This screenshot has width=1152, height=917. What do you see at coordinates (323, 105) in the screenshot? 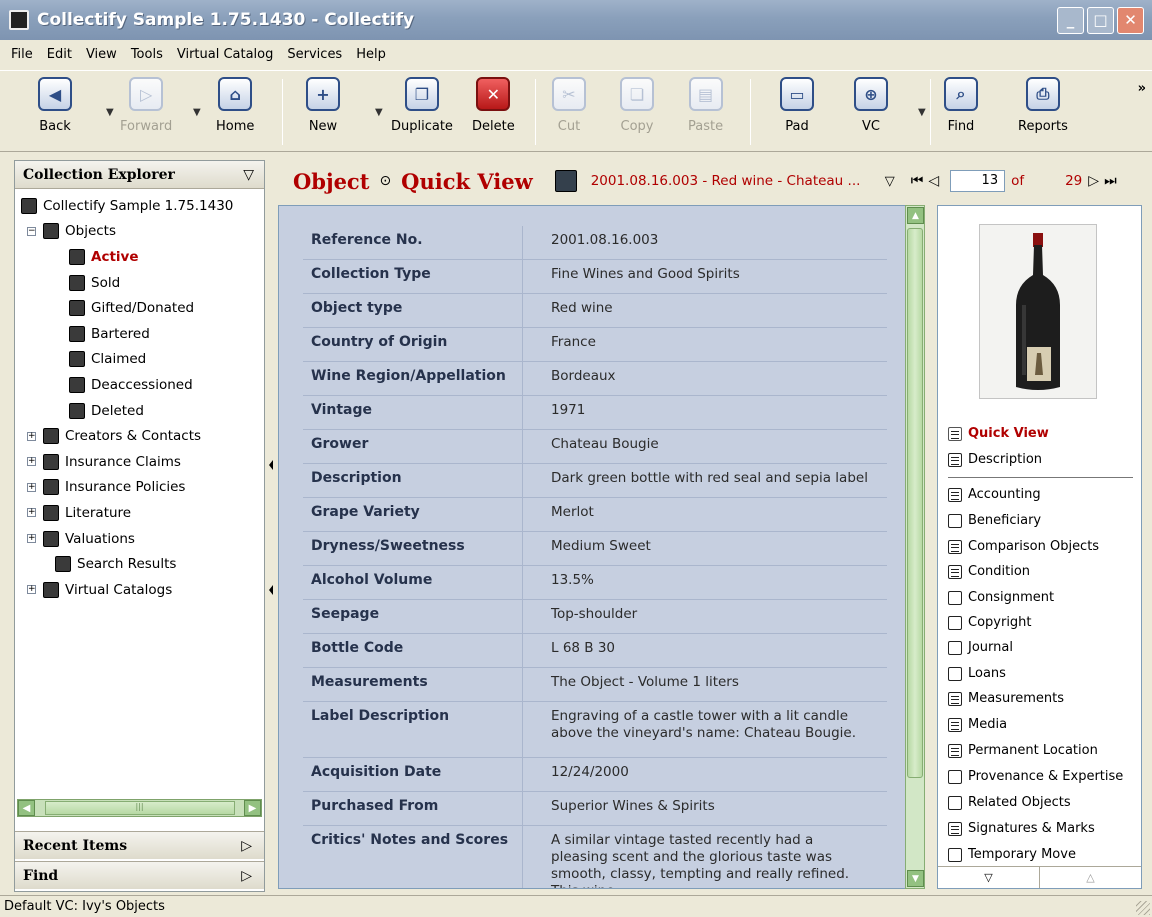
I see `new-button: + New` at bounding box center [323, 105].